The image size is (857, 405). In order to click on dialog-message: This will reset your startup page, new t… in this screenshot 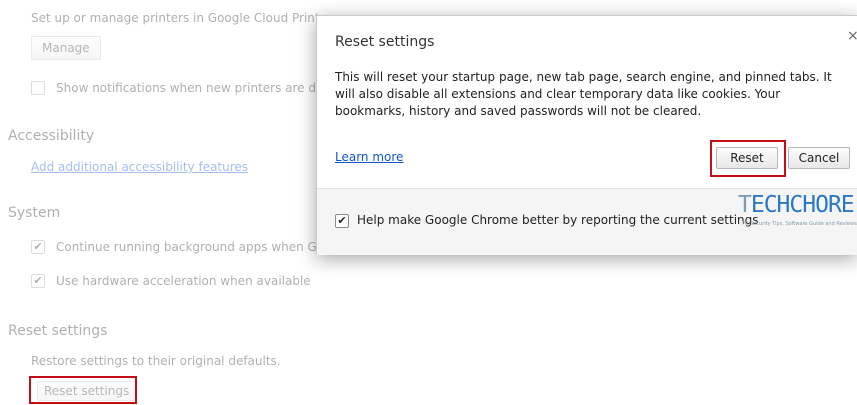, I will do `click(583, 94)`.